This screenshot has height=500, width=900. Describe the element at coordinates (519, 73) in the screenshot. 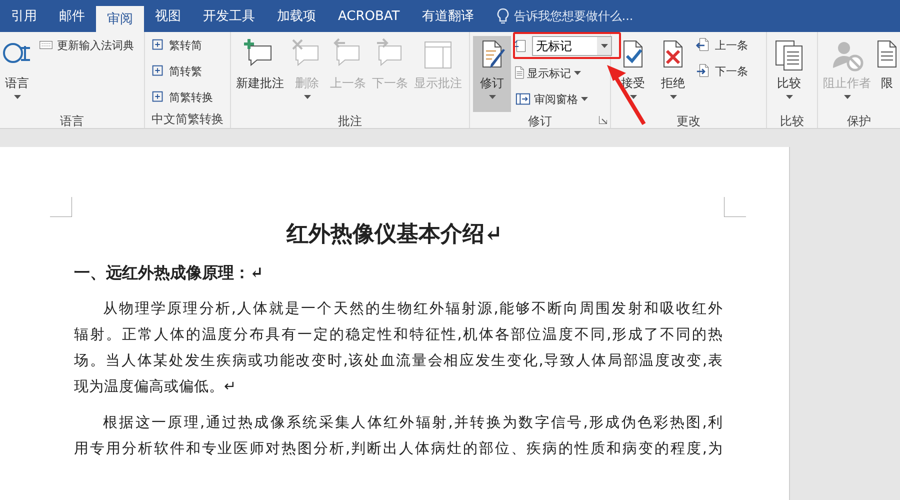

I see `document-icon` at that location.